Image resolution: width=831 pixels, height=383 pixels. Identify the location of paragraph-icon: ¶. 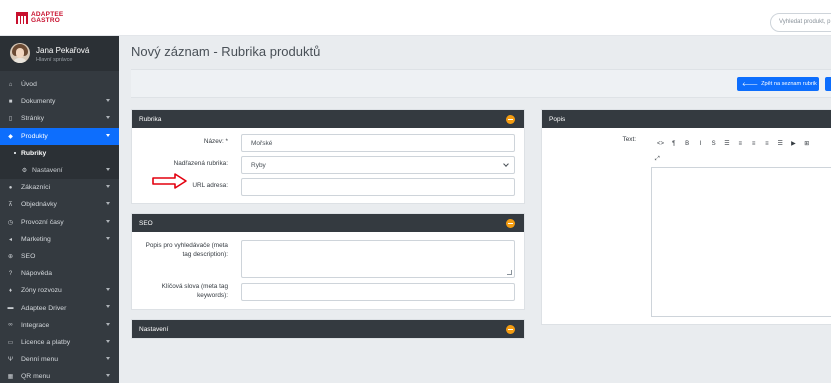
(673, 144).